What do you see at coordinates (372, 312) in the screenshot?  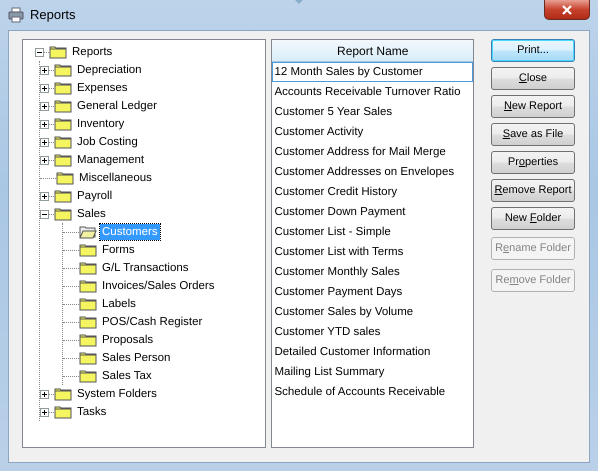 I see `report-list-item: Customer Sales by Volume` at bounding box center [372, 312].